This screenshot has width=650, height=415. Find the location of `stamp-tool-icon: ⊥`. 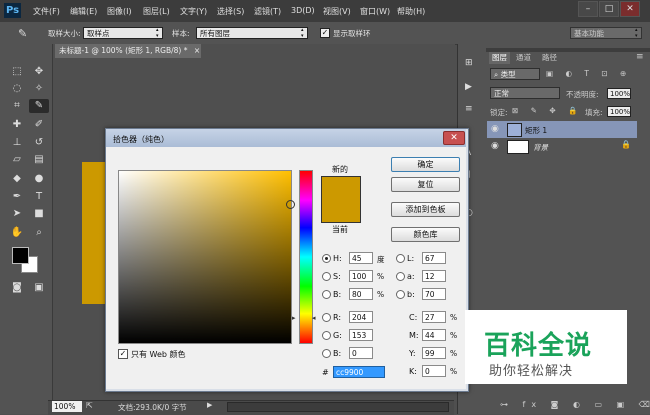

stamp-tool-icon: ⊥ is located at coordinates (17, 143).